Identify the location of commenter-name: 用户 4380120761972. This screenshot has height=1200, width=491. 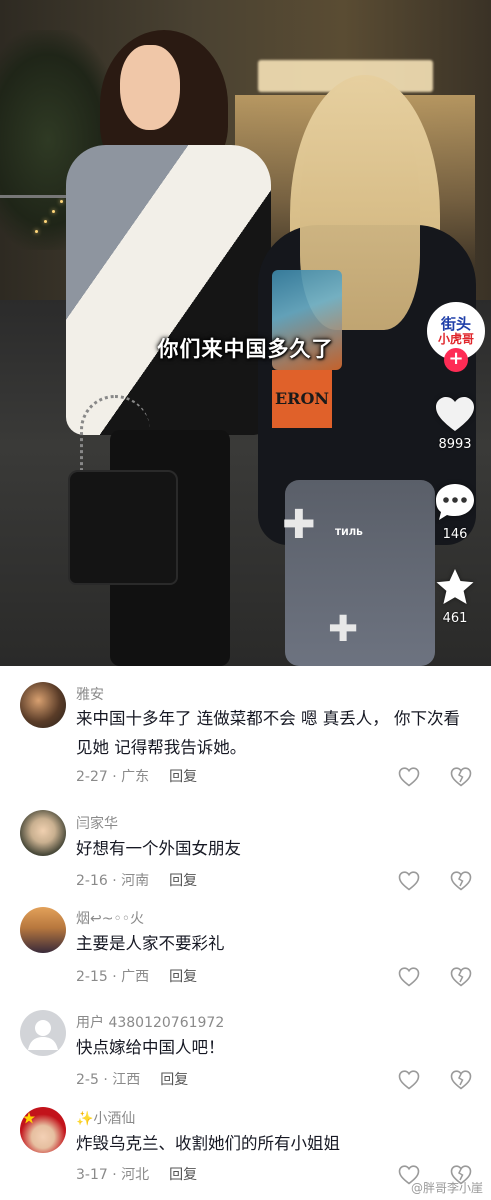
(150, 1022).